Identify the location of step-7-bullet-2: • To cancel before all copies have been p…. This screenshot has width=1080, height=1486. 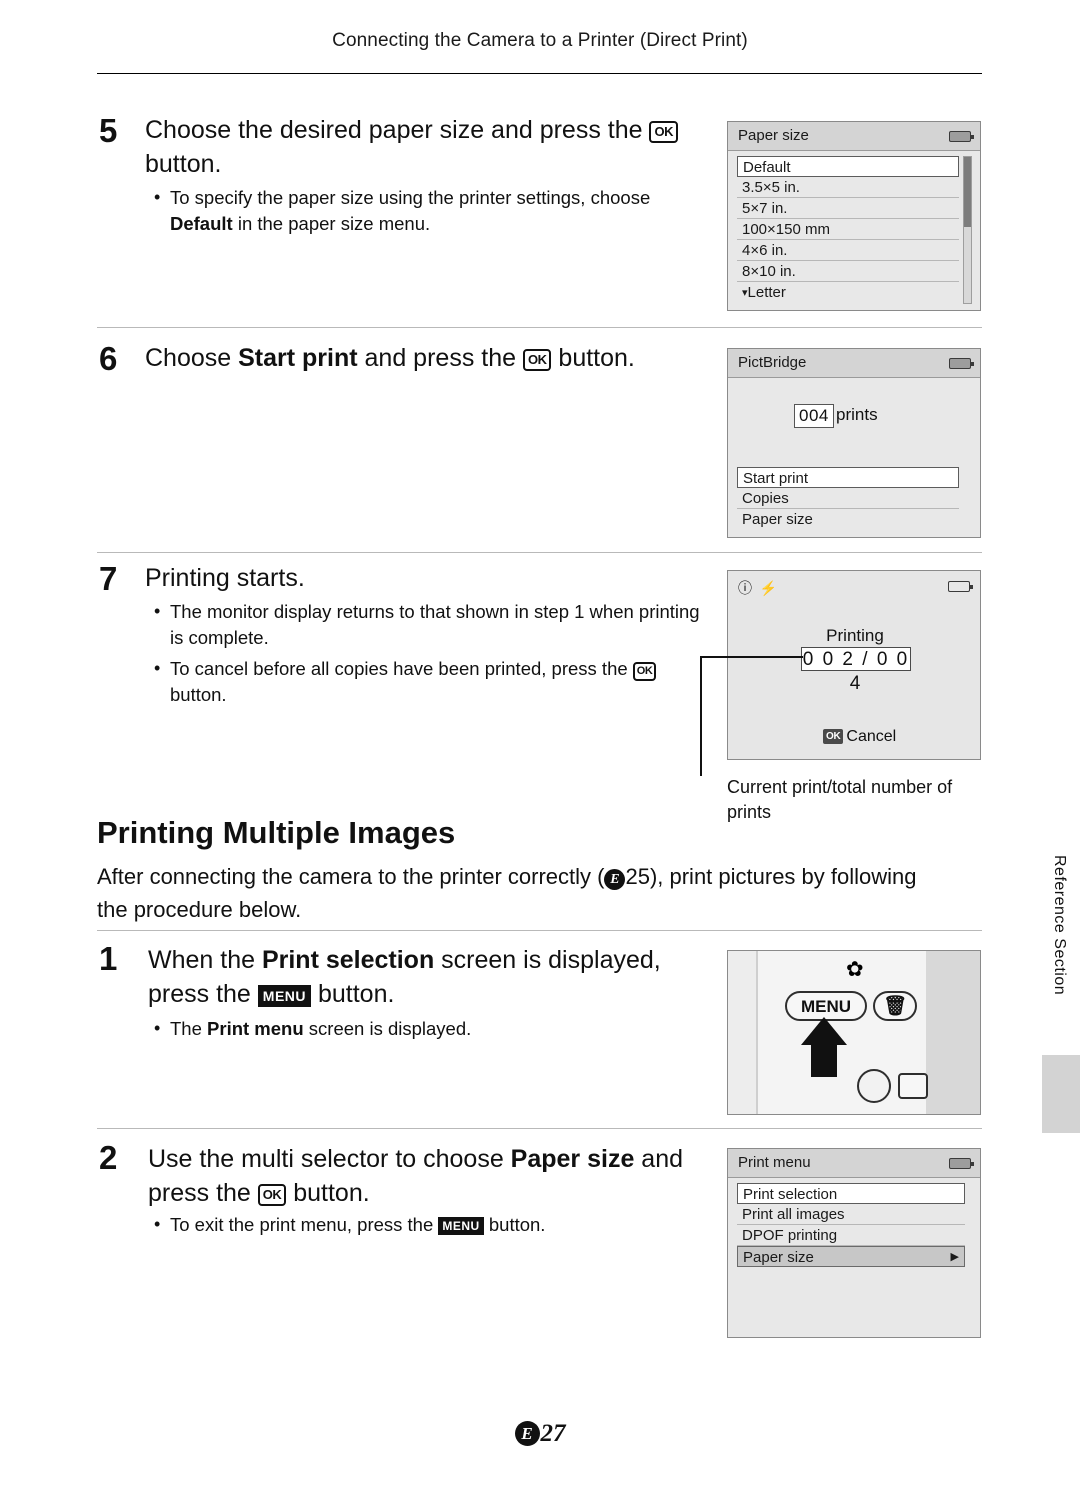
(429, 682).